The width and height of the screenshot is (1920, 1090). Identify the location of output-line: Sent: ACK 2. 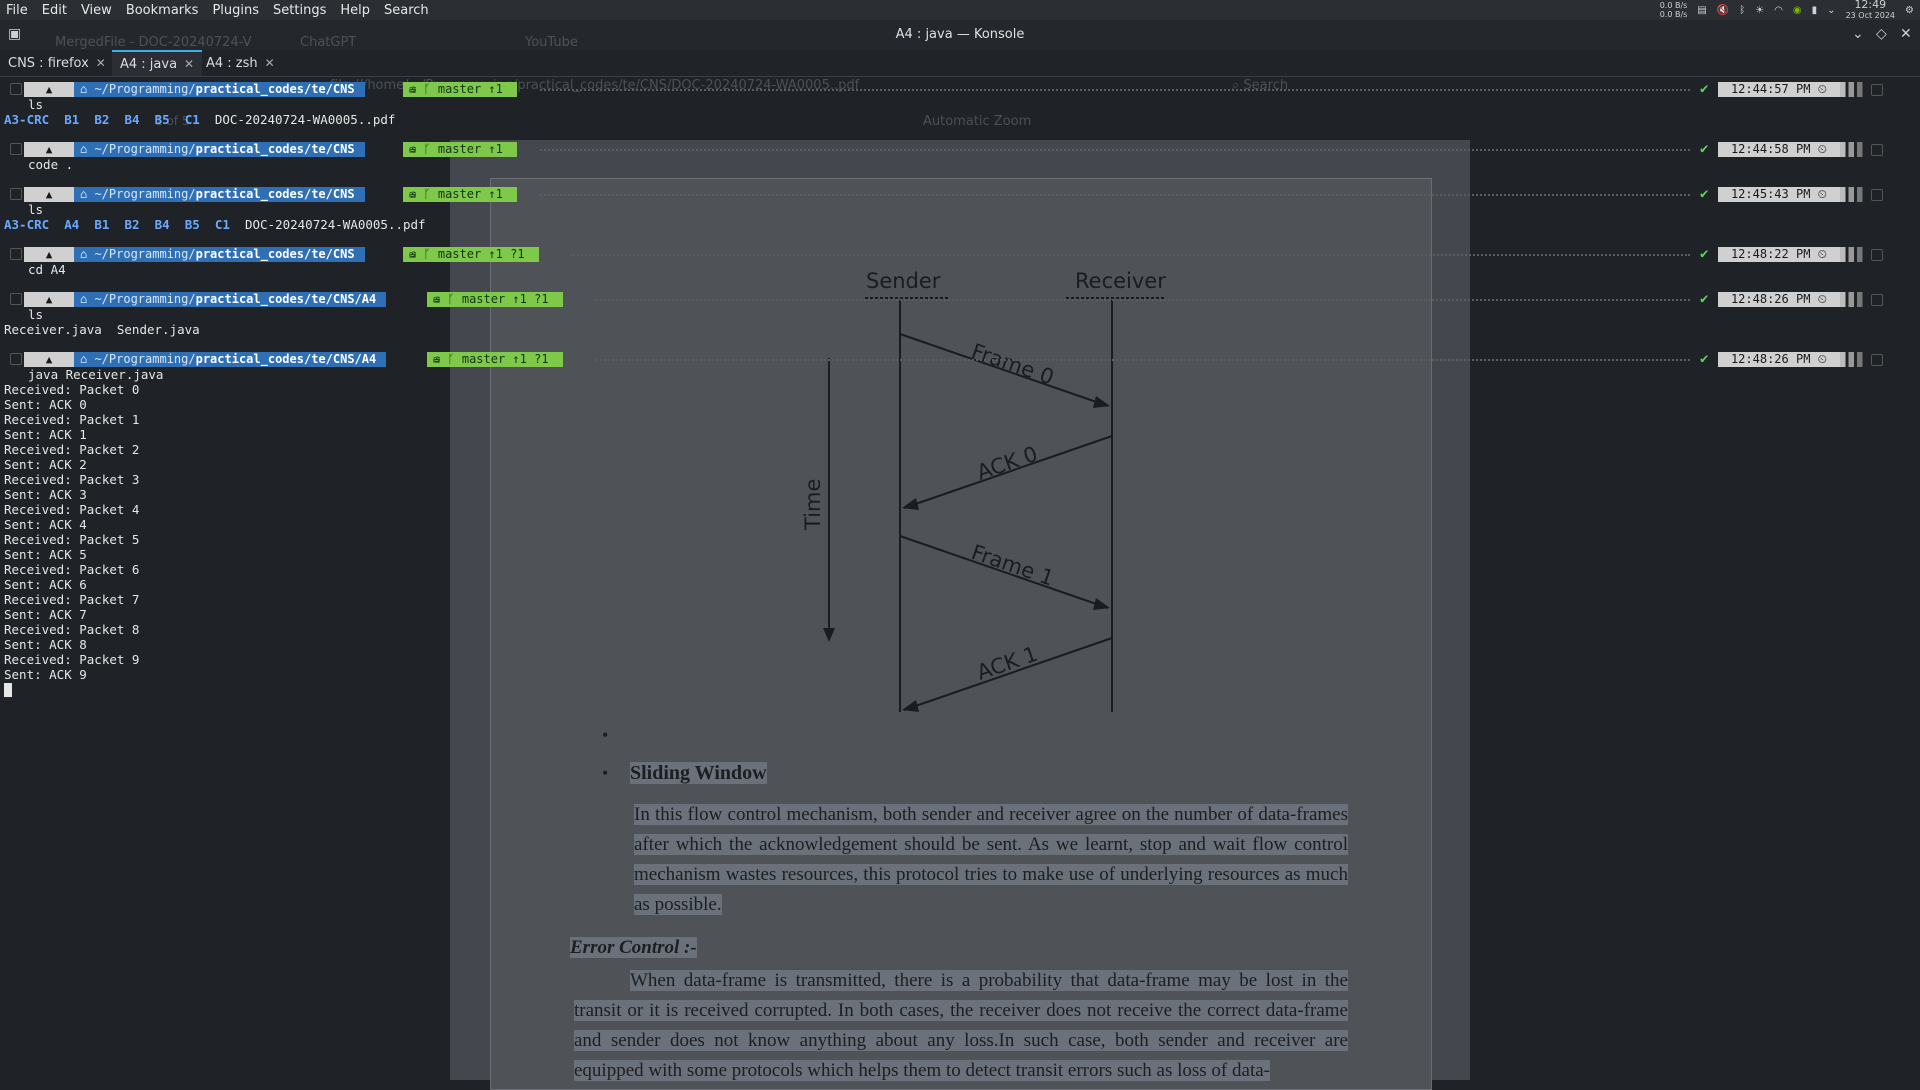
(45, 464).